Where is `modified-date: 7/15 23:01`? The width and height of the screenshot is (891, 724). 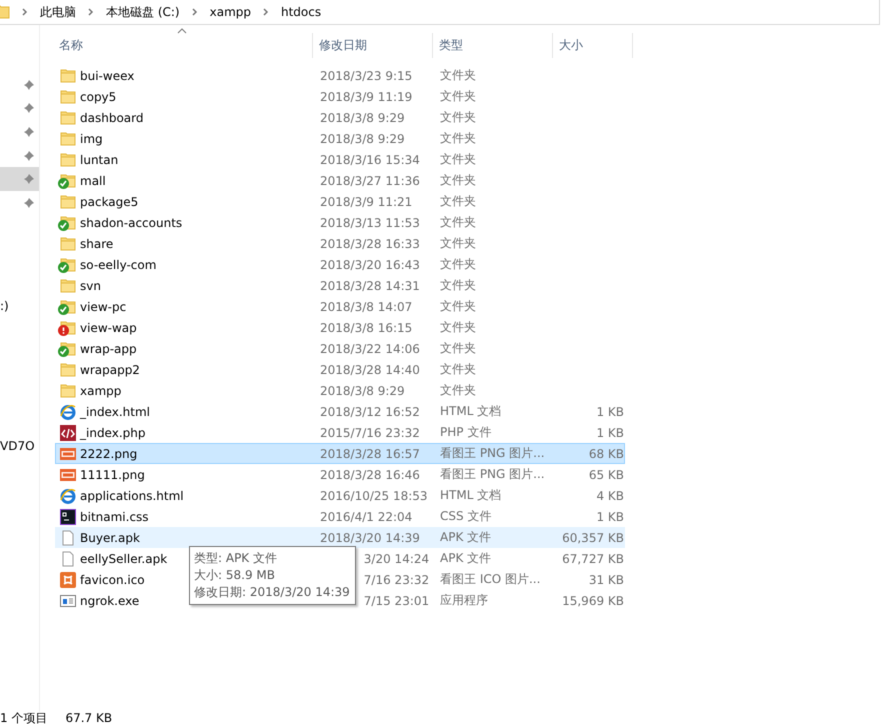 modified-date: 7/15 23:01 is located at coordinates (396, 601).